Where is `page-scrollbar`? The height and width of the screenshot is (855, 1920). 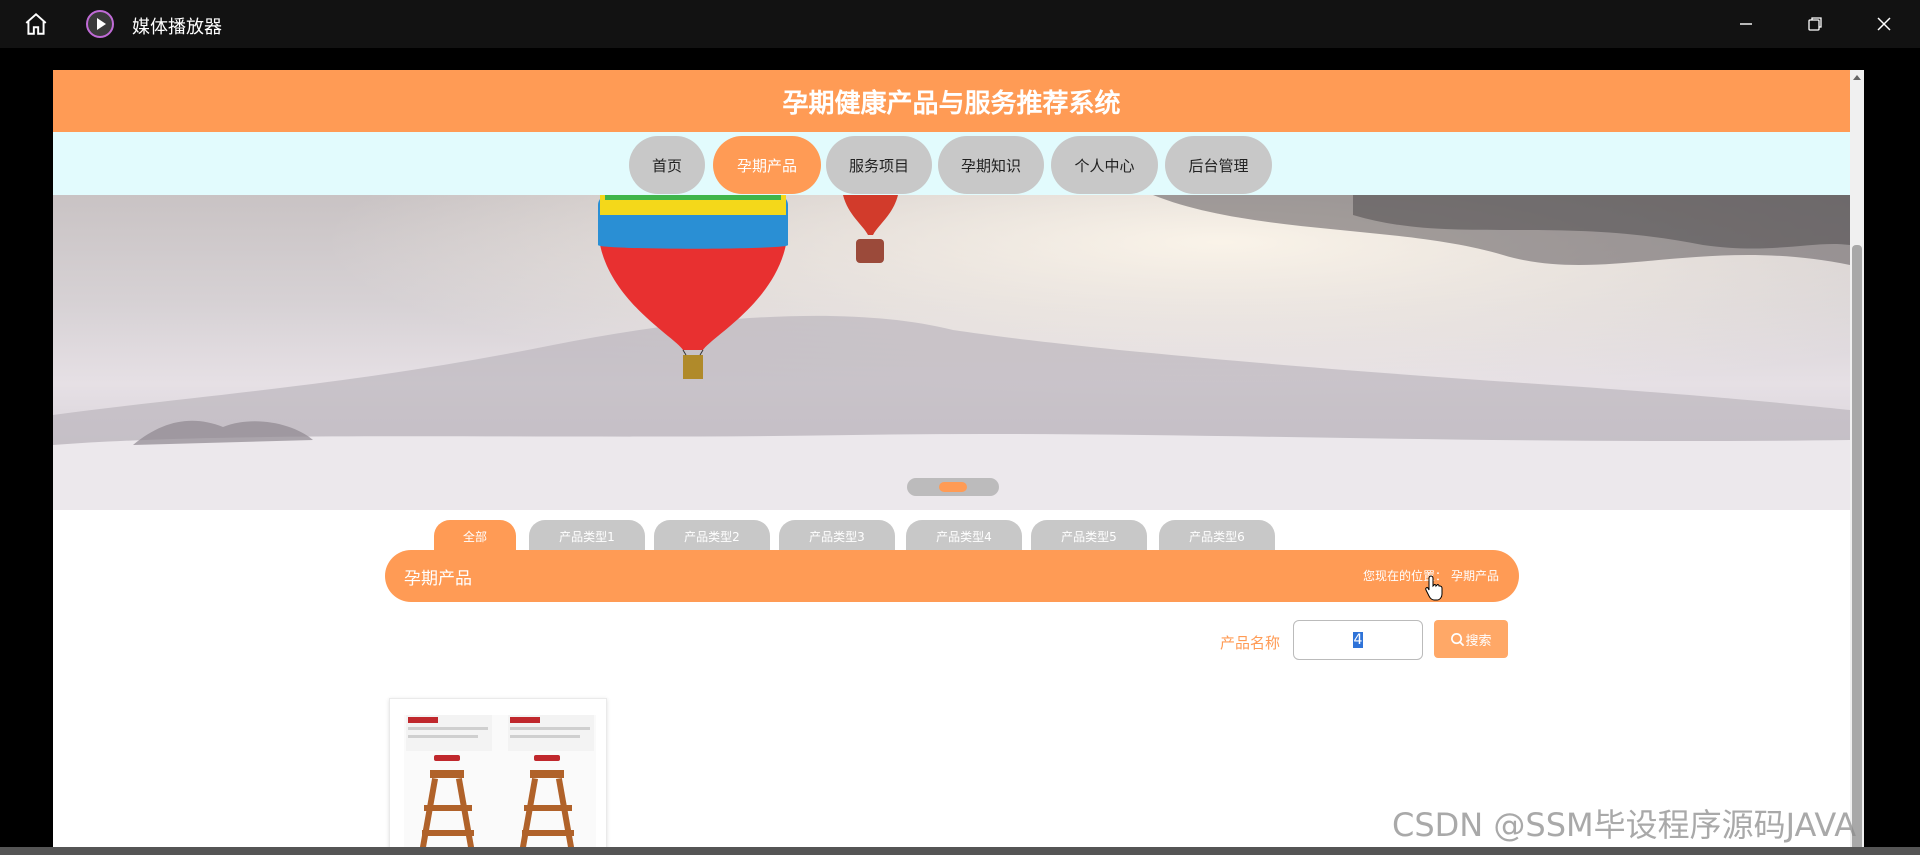
page-scrollbar is located at coordinates (1857, 462).